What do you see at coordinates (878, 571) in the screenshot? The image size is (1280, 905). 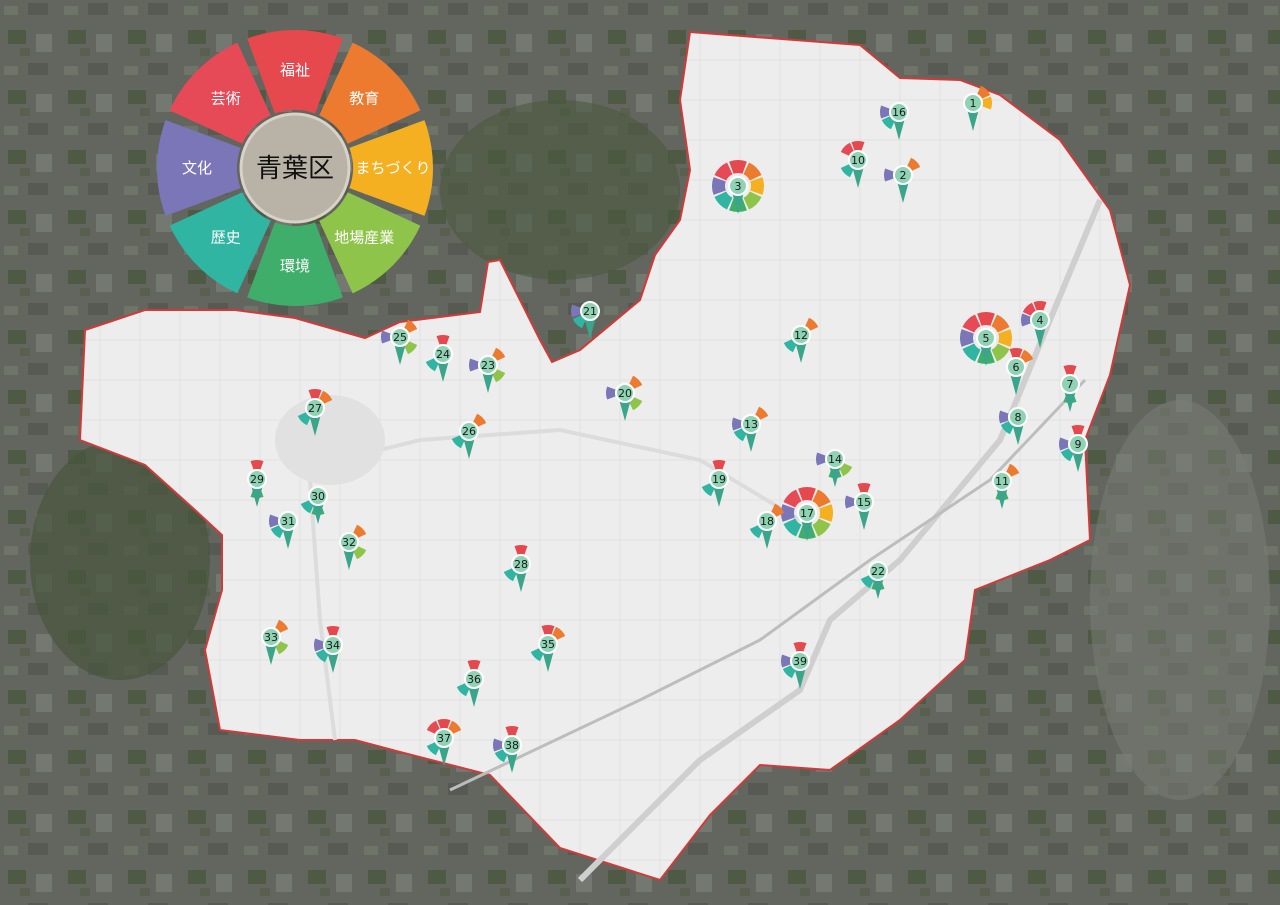 I see `marker-number: 22` at bounding box center [878, 571].